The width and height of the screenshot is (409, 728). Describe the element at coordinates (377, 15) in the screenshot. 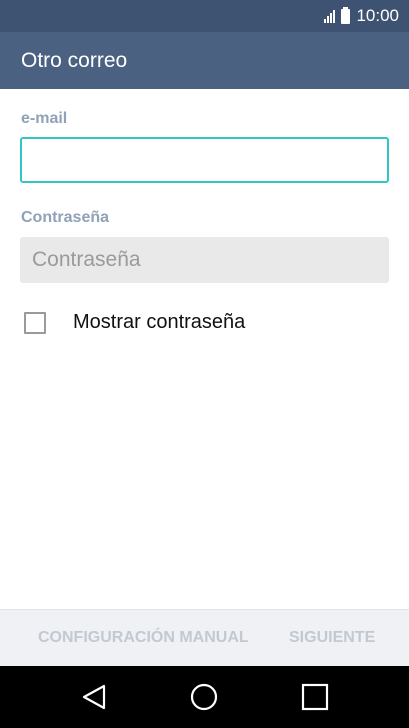

I see `status-time: 10:00` at that location.